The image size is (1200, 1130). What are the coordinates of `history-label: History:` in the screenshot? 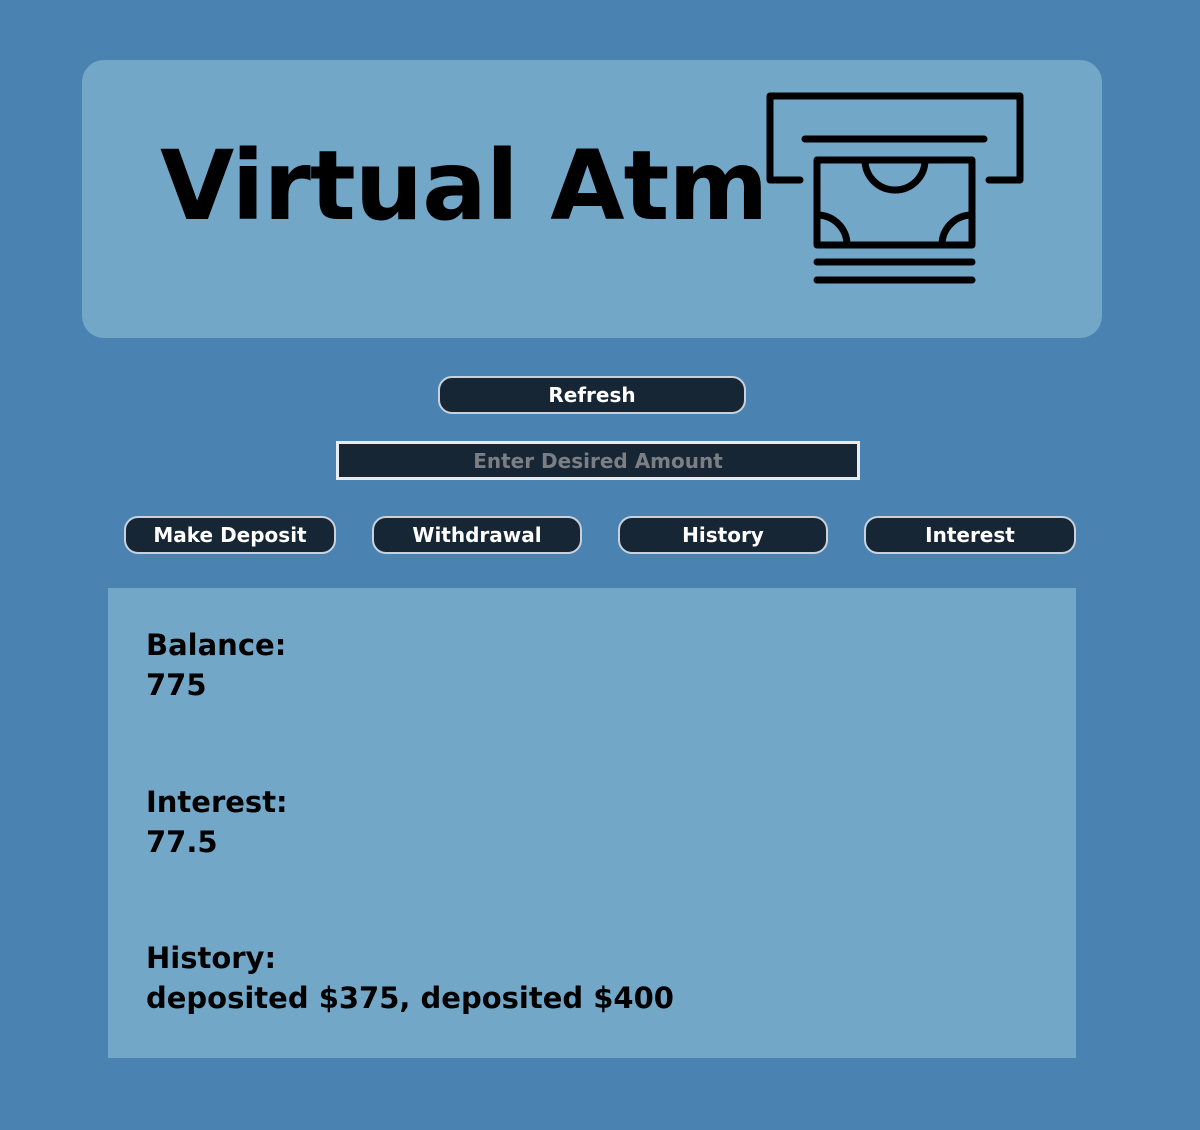 It's located at (211, 958).